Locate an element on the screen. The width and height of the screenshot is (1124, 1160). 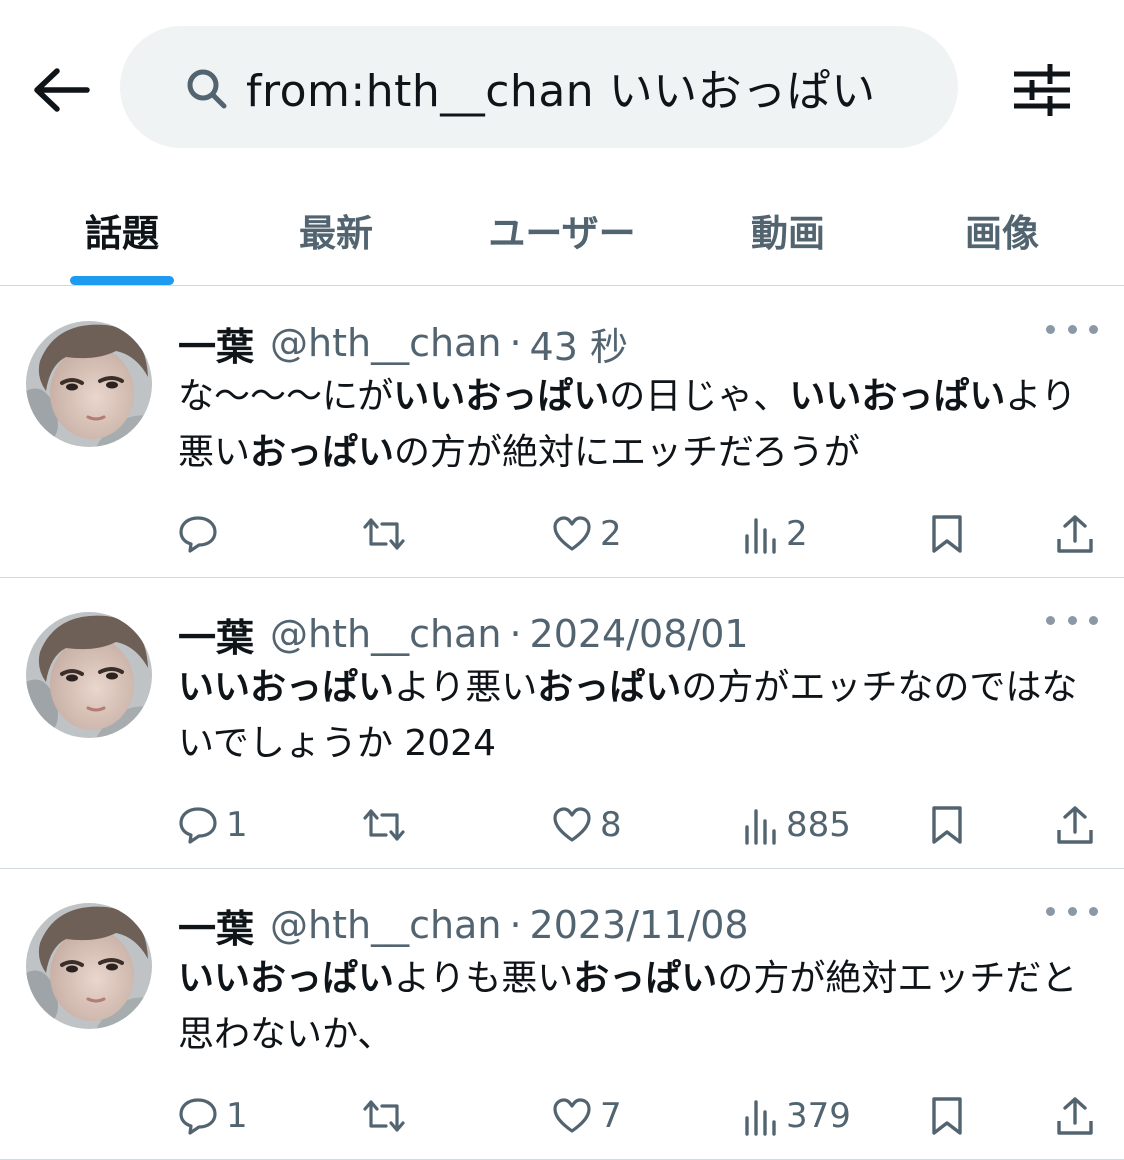
reply-button is located at coordinates (202, 534).